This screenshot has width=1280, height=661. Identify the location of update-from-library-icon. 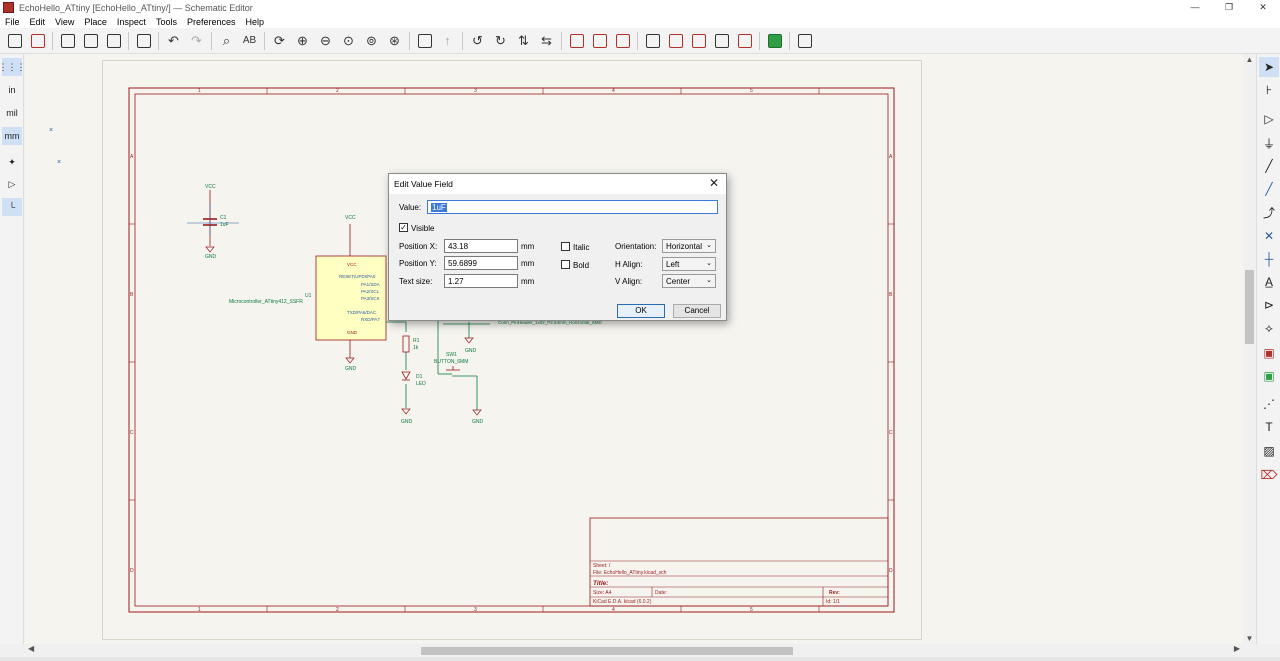
(622, 40).